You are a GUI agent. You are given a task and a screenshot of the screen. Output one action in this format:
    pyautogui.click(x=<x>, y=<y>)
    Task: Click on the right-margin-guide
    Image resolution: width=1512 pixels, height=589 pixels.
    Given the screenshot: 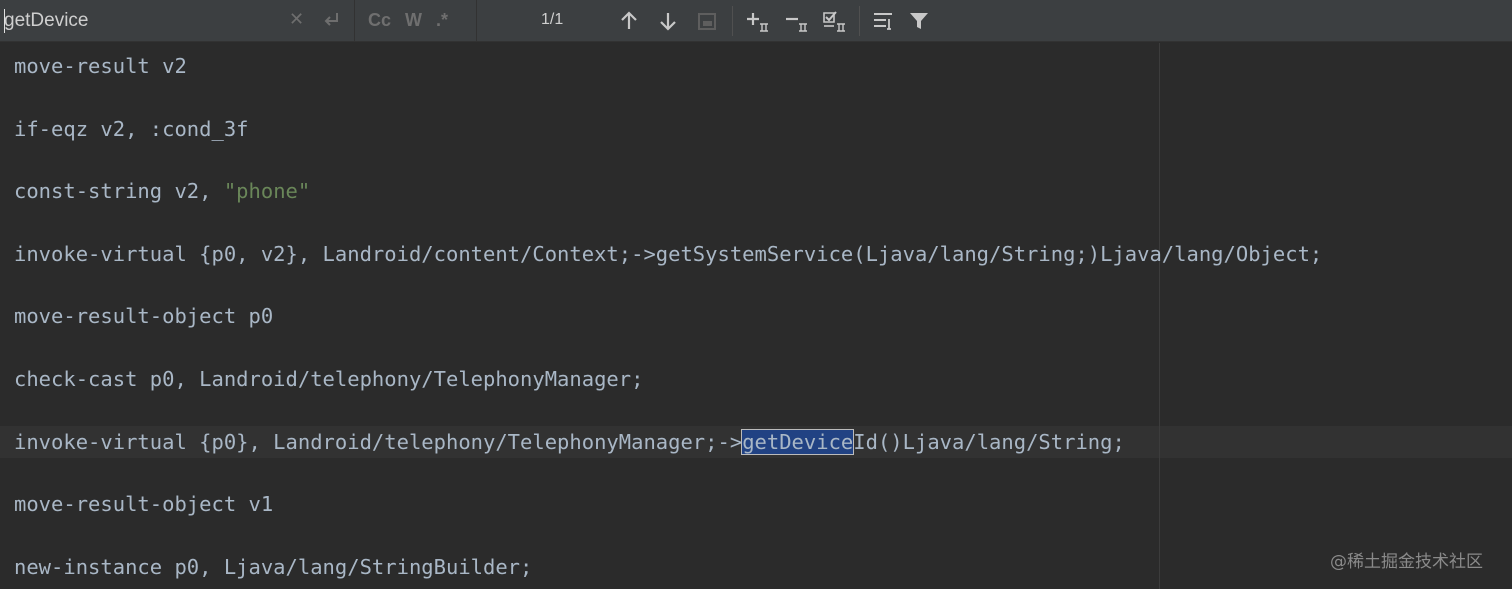 What is the action you would take?
    pyautogui.click(x=1159, y=316)
    